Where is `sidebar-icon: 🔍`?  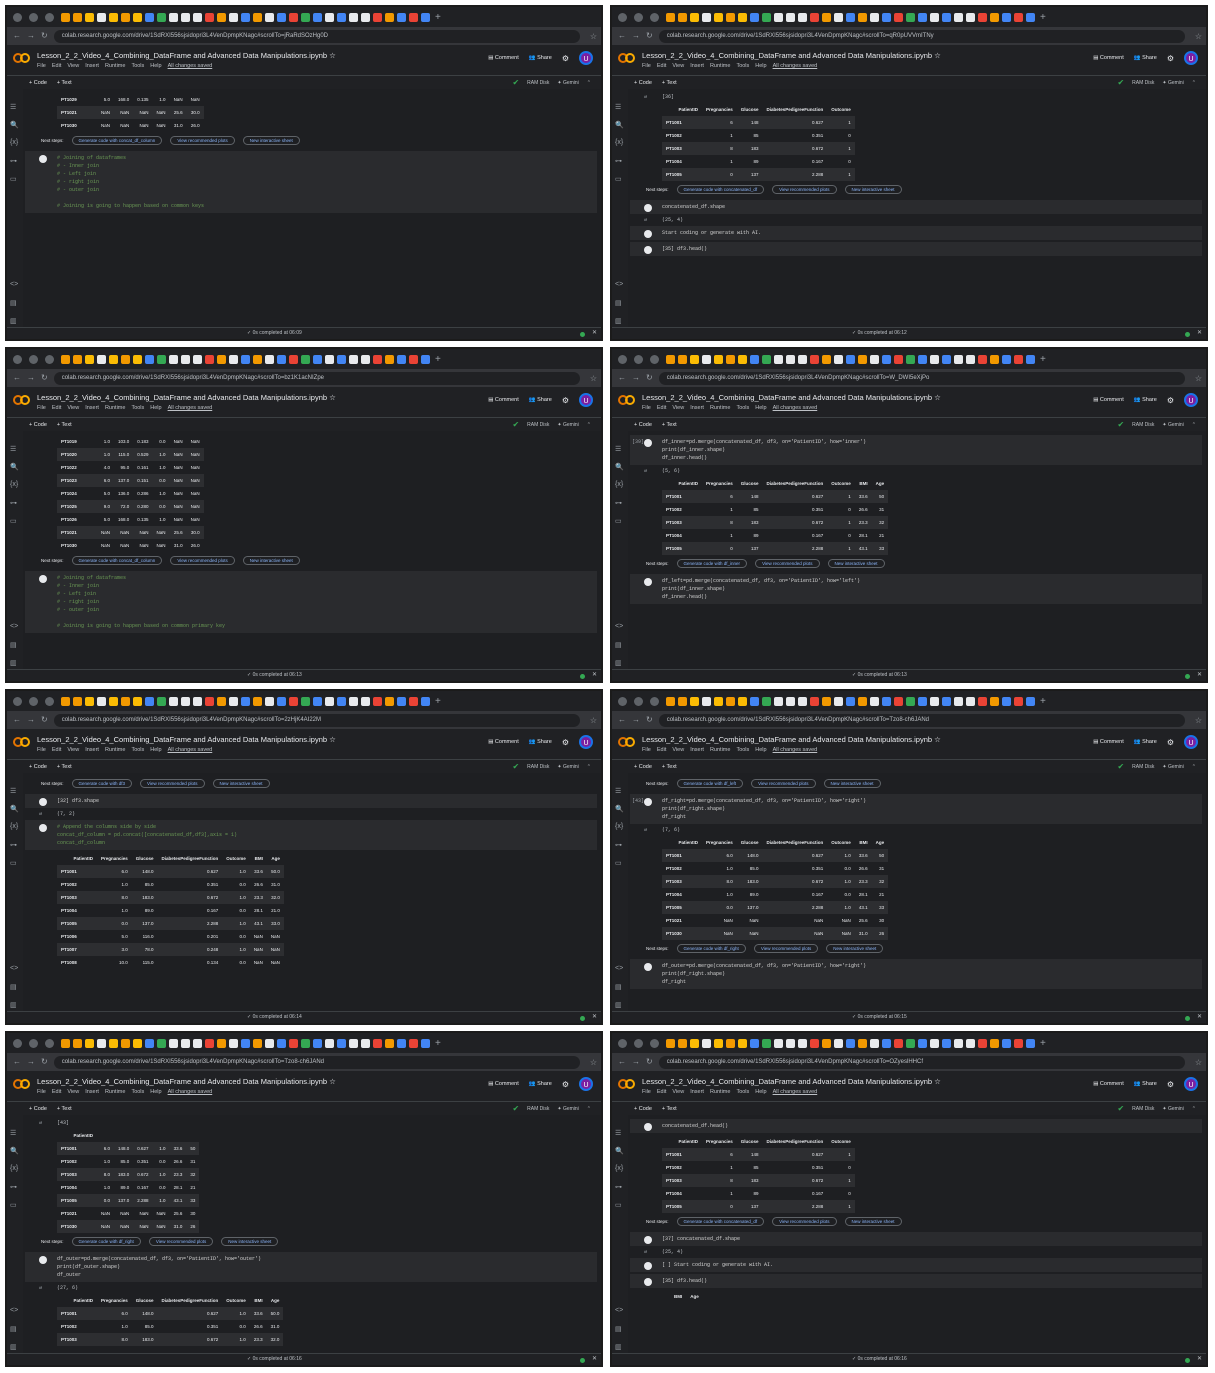 sidebar-icon: 🔍 is located at coordinates (14, 809).